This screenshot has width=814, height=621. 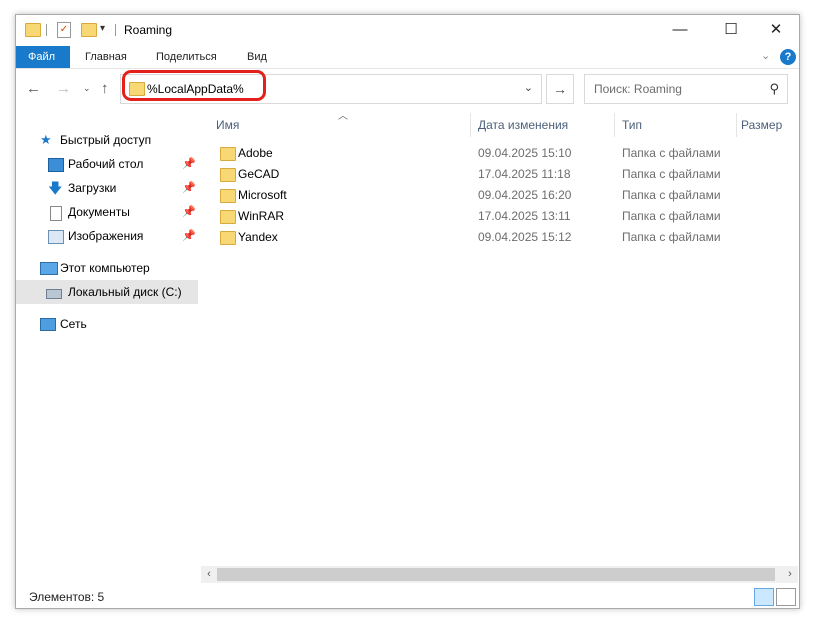 I want to click on nav-label: Изображения, so click(x=106, y=236).